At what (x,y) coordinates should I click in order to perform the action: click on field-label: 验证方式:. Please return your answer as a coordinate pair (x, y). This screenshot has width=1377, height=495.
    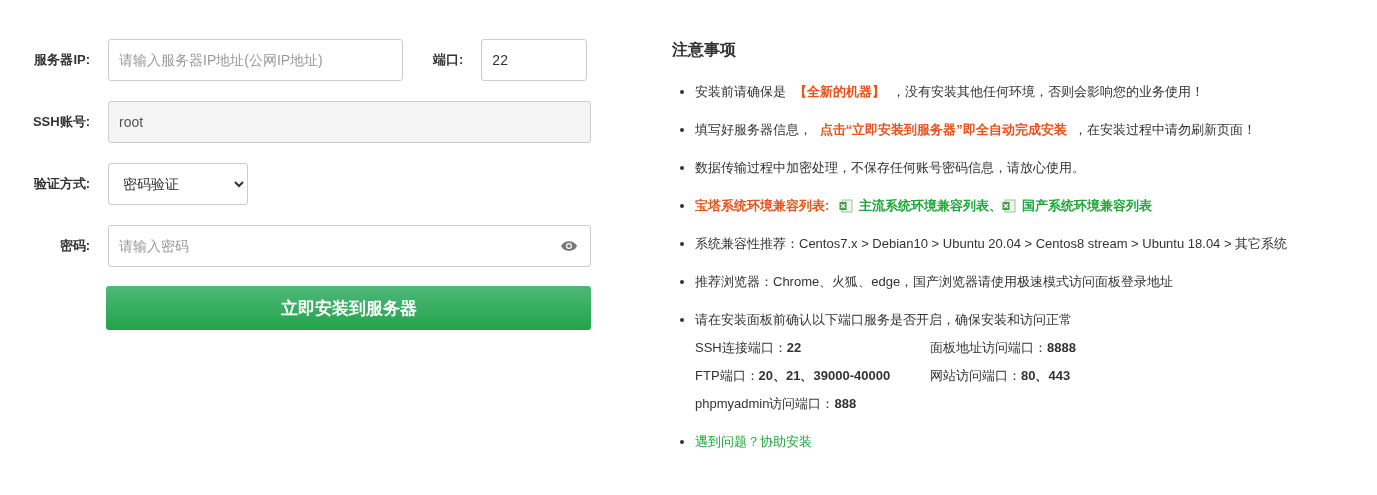
    Looking at the image, I should click on (61, 184).